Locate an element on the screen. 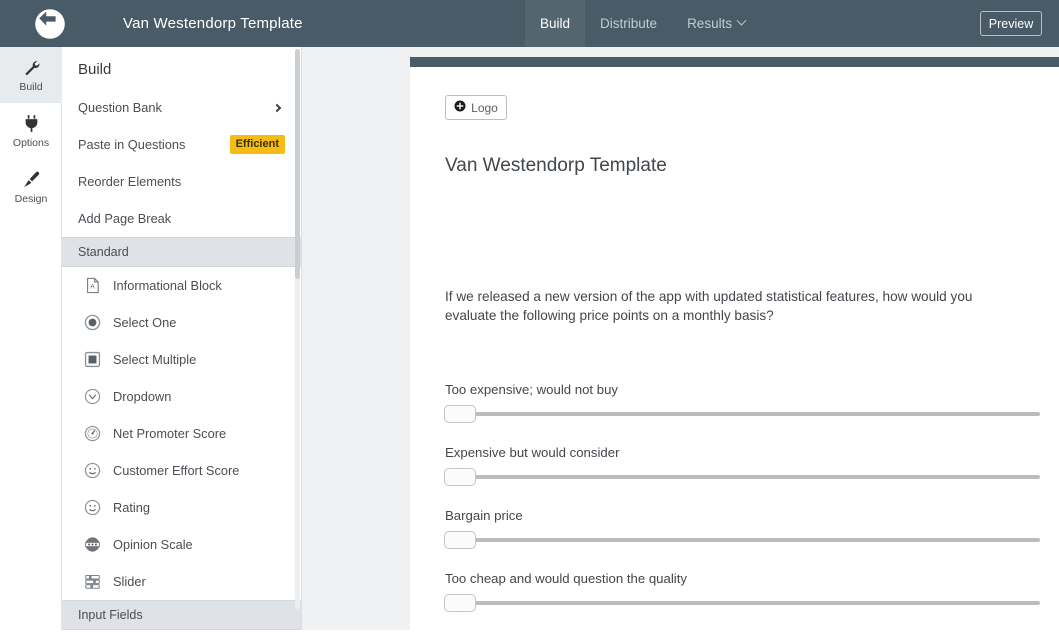 The height and width of the screenshot is (634, 1059). panel-action-add-page-break: Add Page Break is located at coordinates (181, 218).